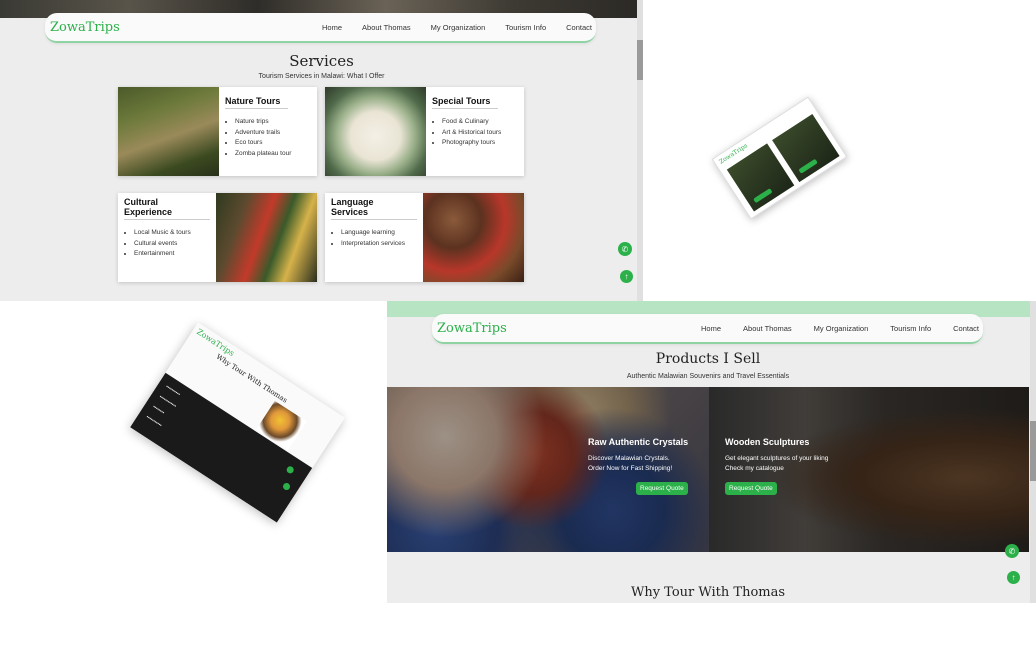 The width and height of the screenshot is (1036, 647). What do you see at coordinates (767, 442) in the screenshot?
I see `product-title: Wooden Sculptures` at bounding box center [767, 442].